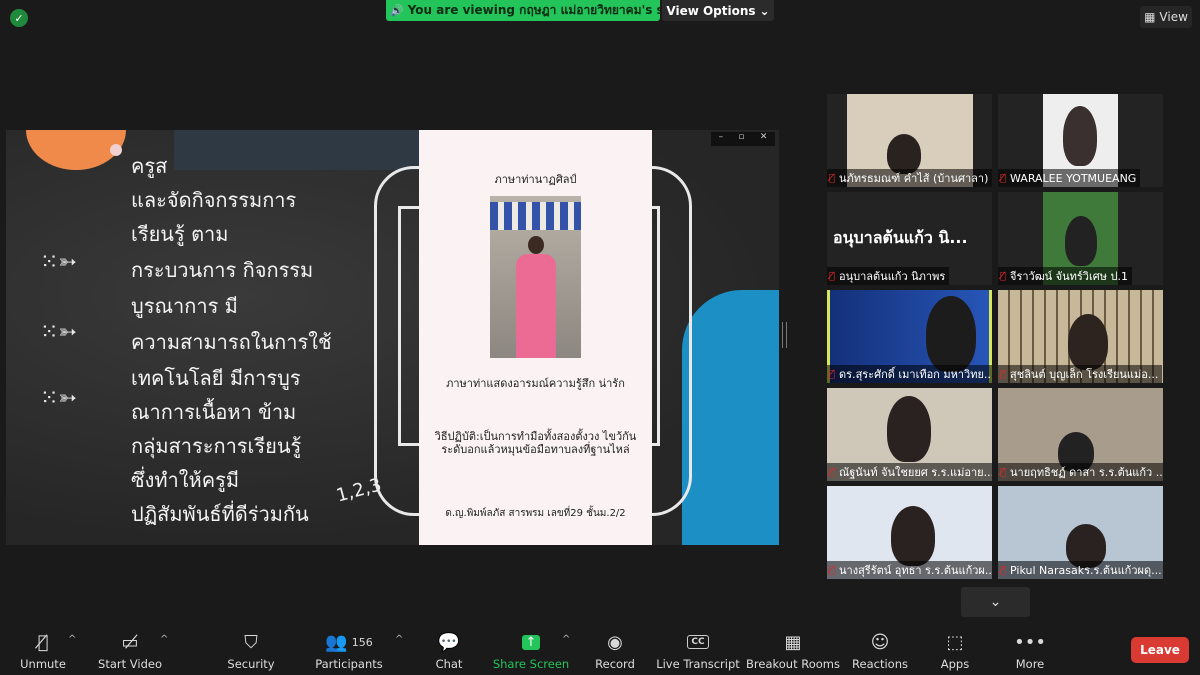 The width and height of the screenshot is (1200, 675). What do you see at coordinates (566, 639) in the screenshot?
I see `share-options-caret: ^` at bounding box center [566, 639].